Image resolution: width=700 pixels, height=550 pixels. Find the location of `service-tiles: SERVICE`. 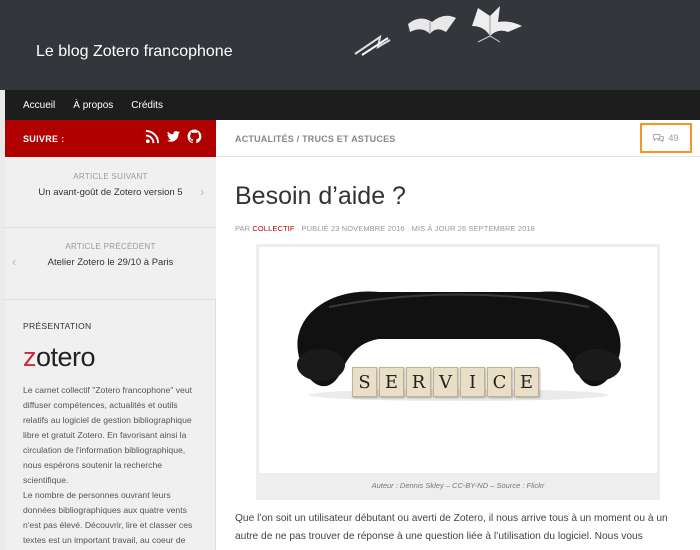

service-tiles: SERVICE is located at coordinates (445, 382).